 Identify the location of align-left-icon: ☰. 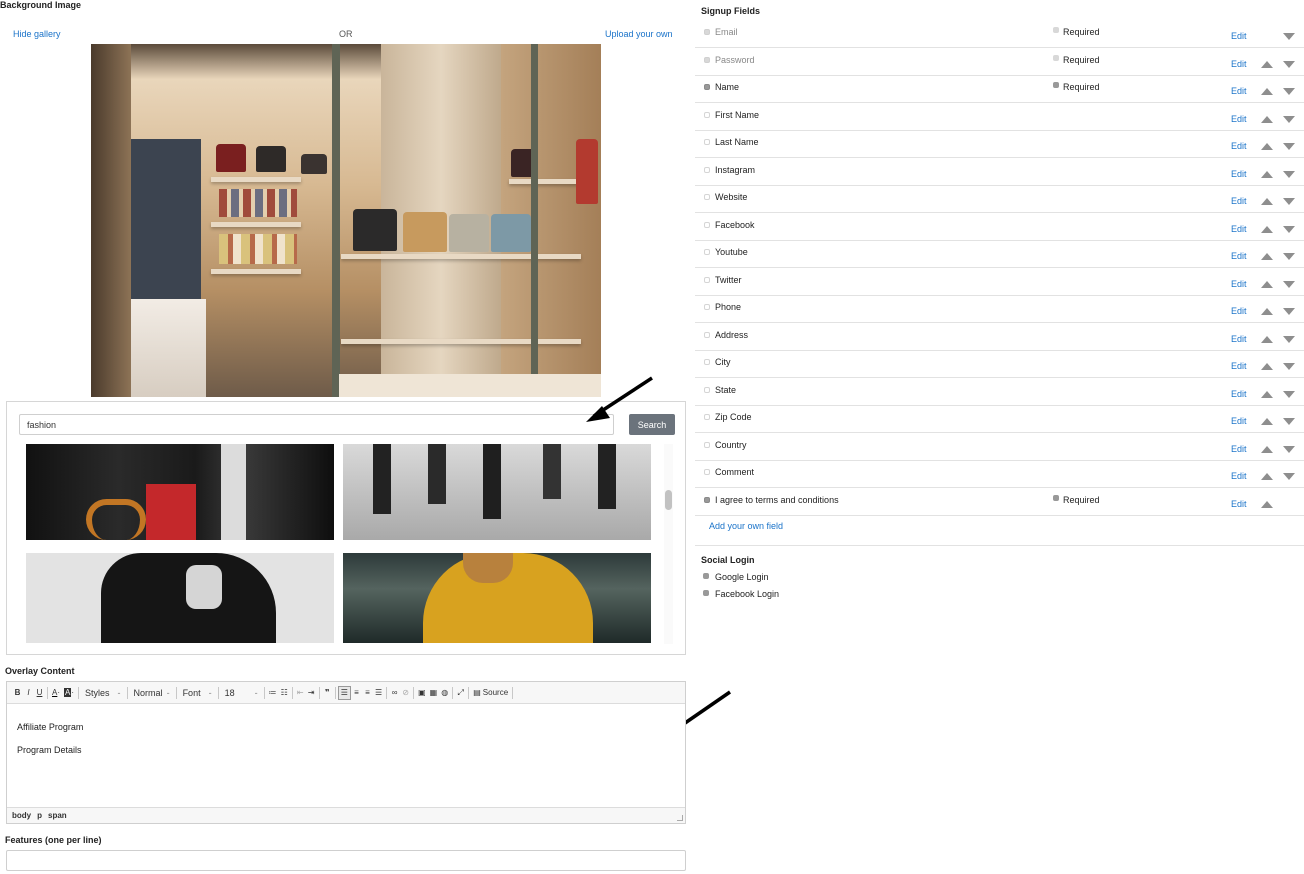
(344, 692).